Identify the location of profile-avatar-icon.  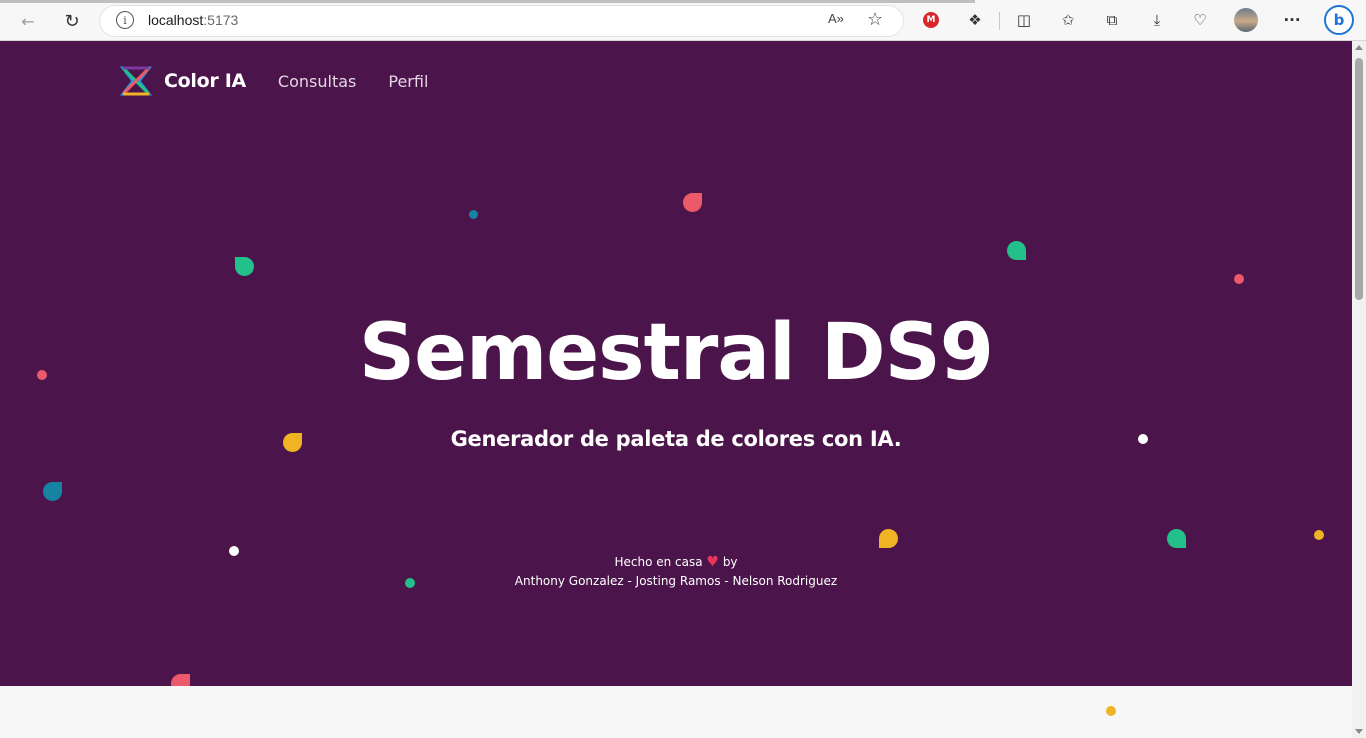
(1246, 20).